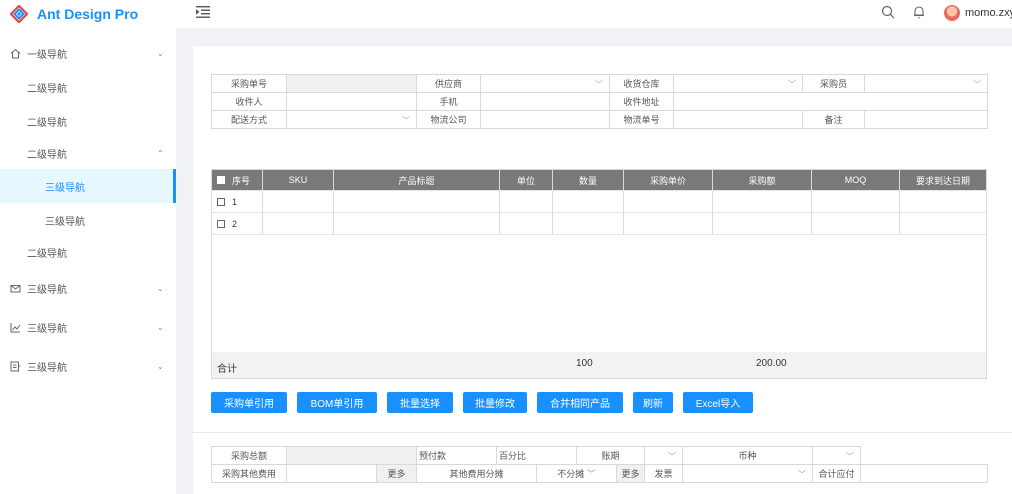 The image size is (1012, 494). I want to click on warehouse-select: ﹀, so click(738, 83).